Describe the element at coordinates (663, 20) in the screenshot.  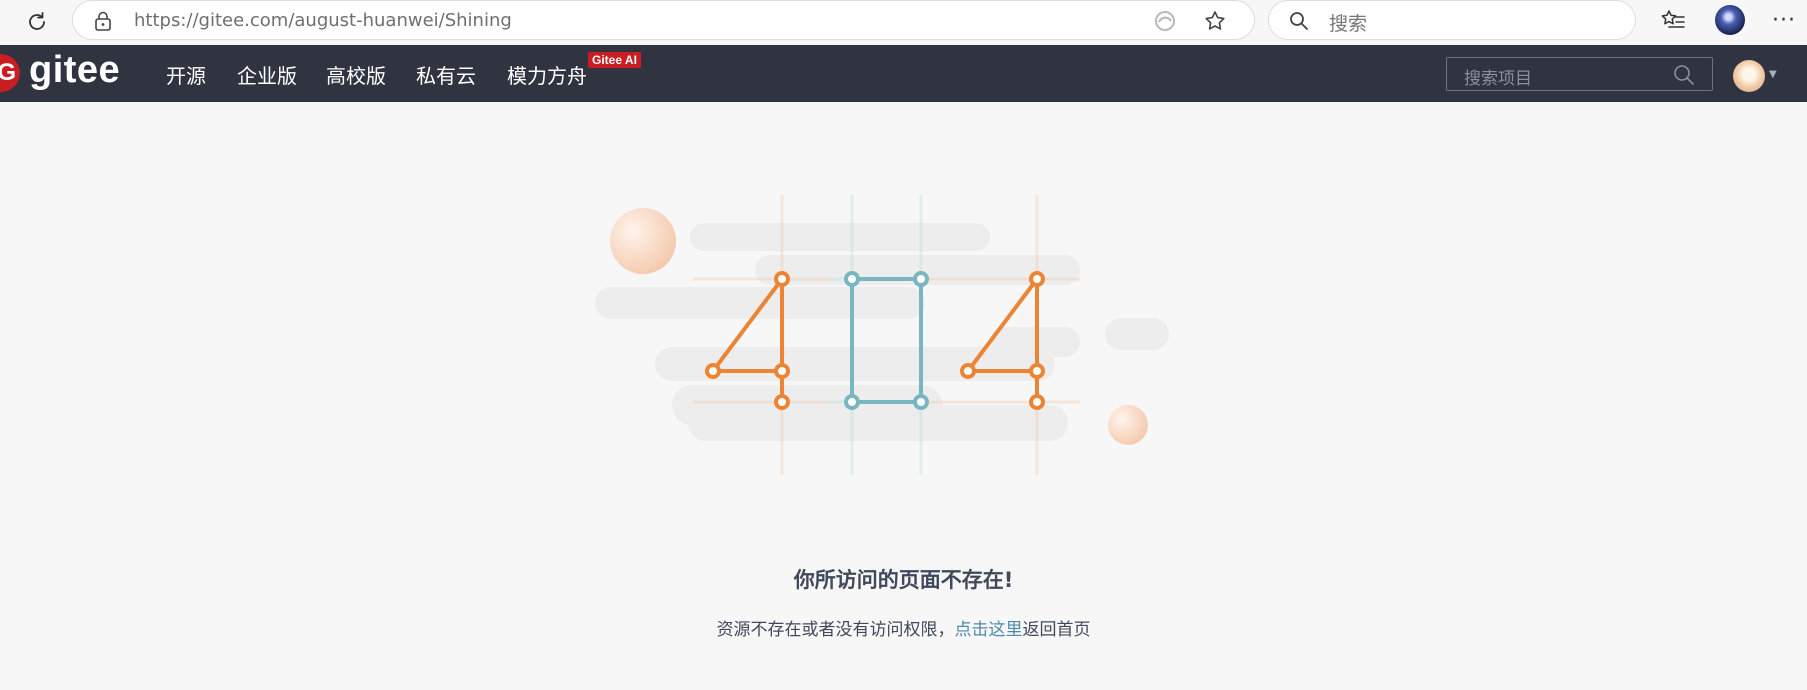
I see `address-bar: https://gitee.com/august-huanwei/Shining` at that location.